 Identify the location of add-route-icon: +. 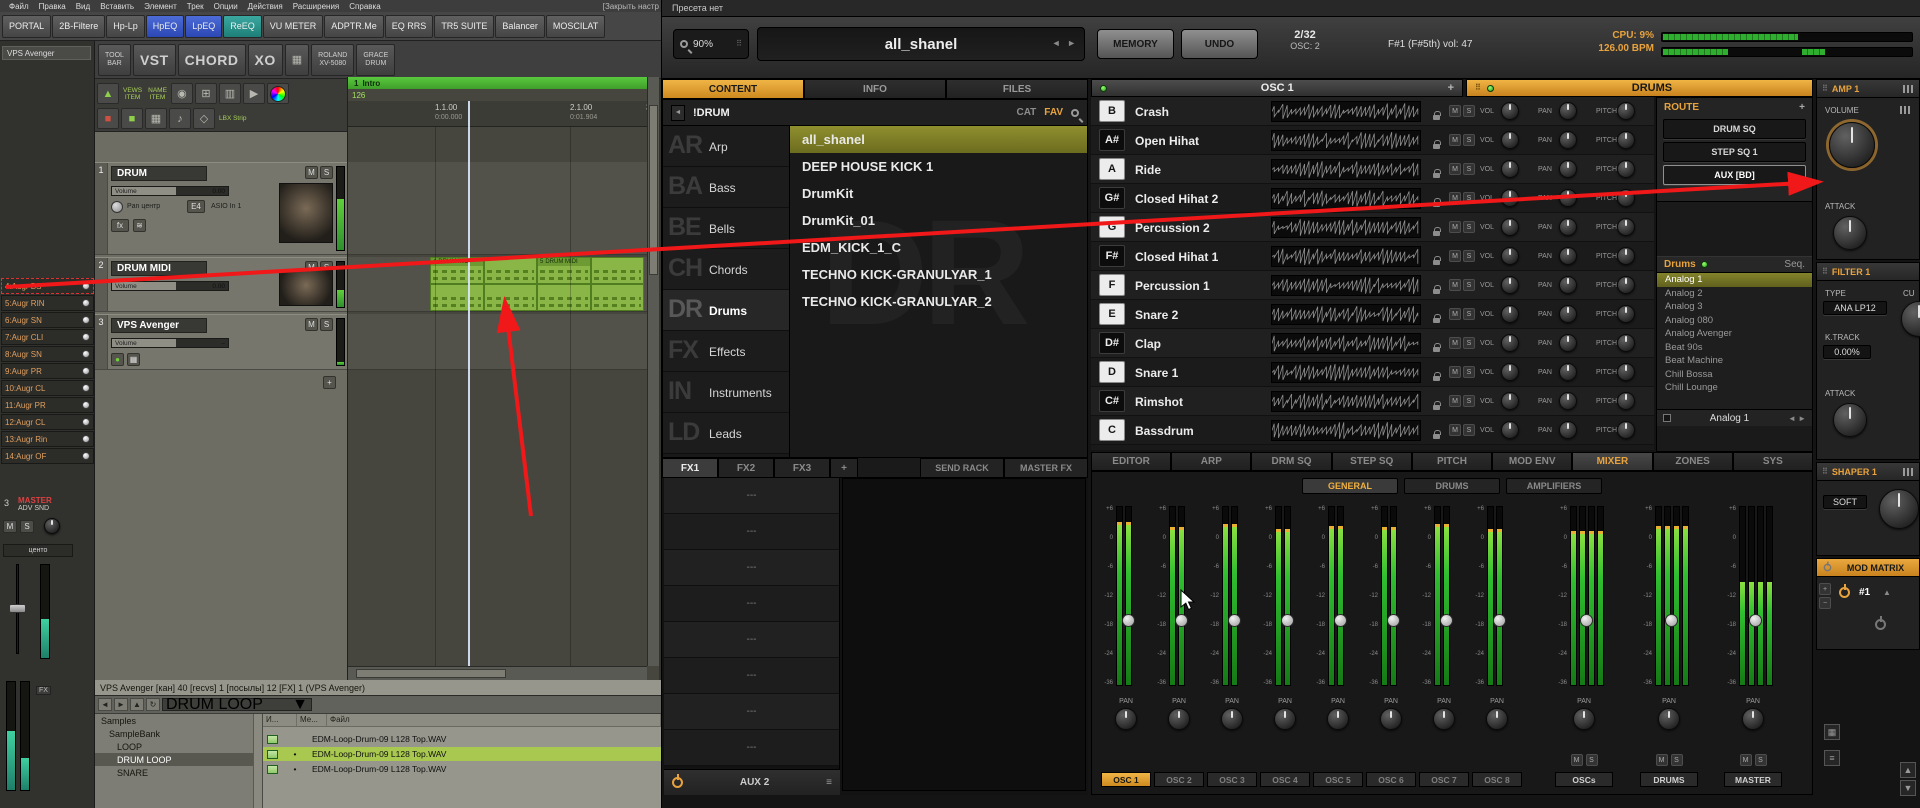
(1802, 107).